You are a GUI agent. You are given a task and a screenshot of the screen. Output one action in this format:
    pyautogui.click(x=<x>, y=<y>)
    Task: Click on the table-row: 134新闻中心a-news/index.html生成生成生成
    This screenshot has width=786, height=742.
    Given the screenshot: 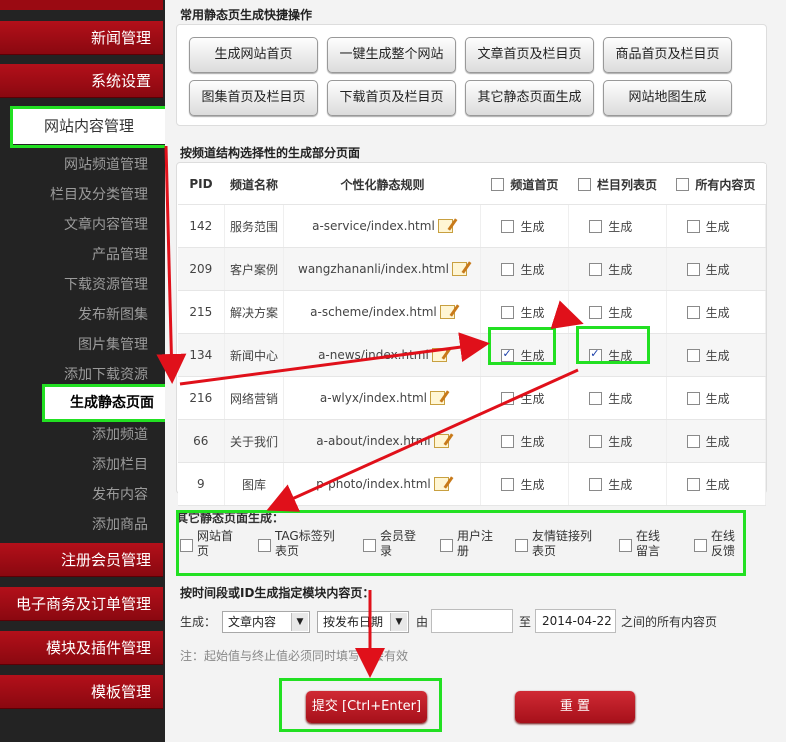 What is the action you would take?
    pyautogui.click(x=472, y=355)
    